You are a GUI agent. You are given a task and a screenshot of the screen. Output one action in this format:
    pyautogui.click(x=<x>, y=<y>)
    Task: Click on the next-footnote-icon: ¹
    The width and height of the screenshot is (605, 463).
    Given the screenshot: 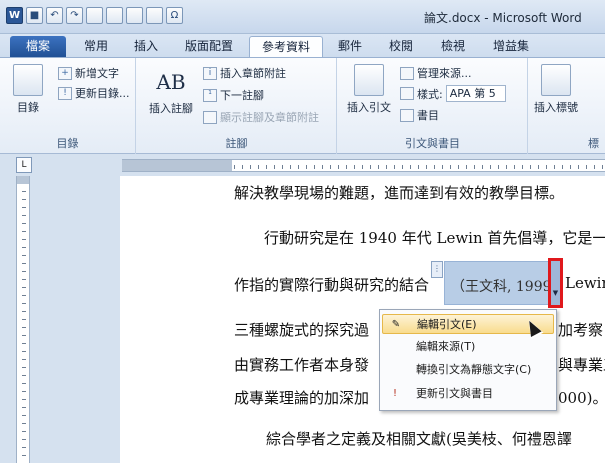 What is the action you would take?
    pyautogui.click(x=210, y=95)
    